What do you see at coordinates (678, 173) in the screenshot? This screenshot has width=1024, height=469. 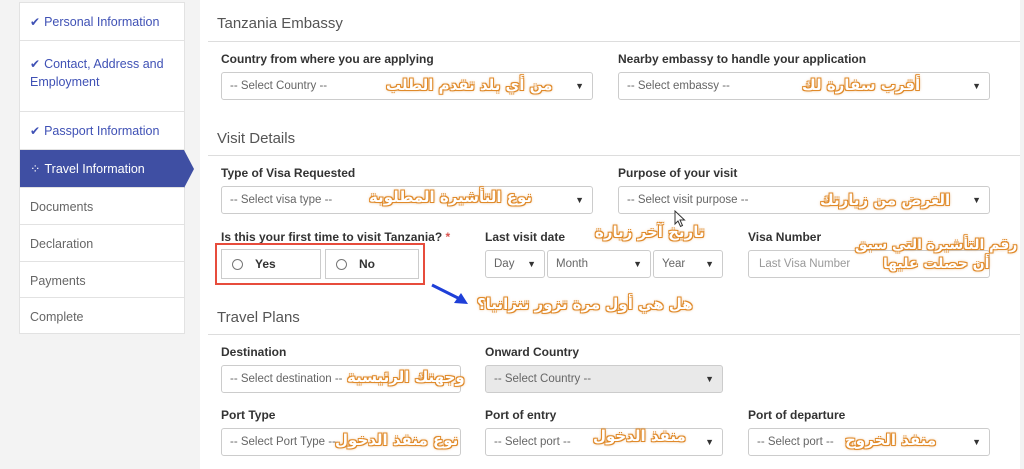 I see `visit-purpose-label: Purpose of your visit` at bounding box center [678, 173].